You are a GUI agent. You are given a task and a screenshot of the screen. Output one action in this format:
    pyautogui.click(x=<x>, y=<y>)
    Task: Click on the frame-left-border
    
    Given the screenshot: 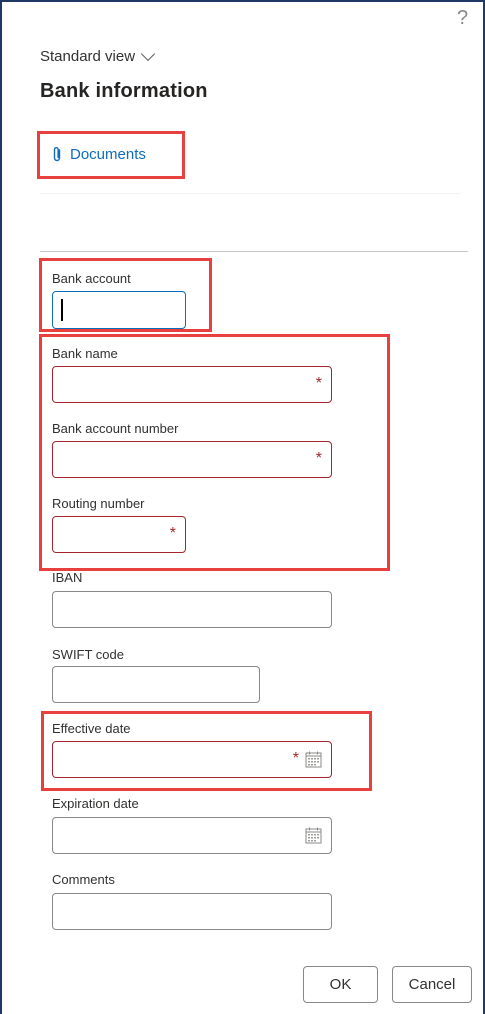 What is the action you would take?
    pyautogui.click(x=1, y=507)
    